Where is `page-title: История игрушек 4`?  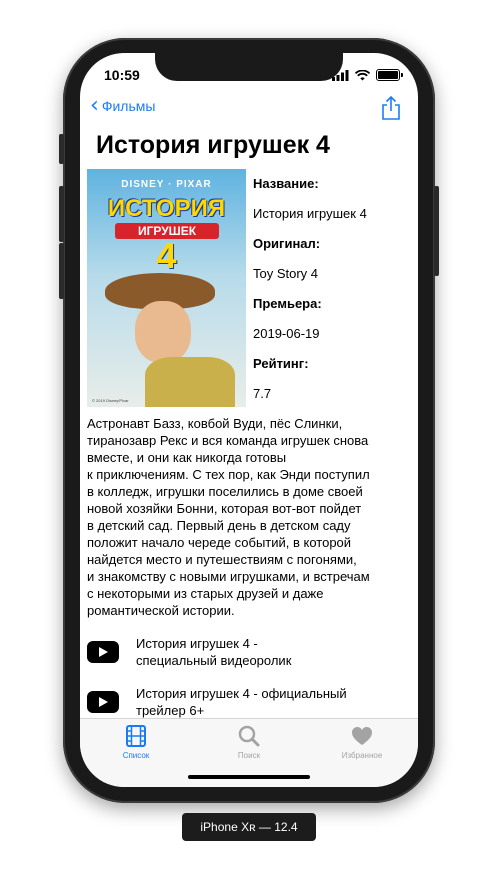 page-title: История игрушек 4 is located at coordinates (213, 145).